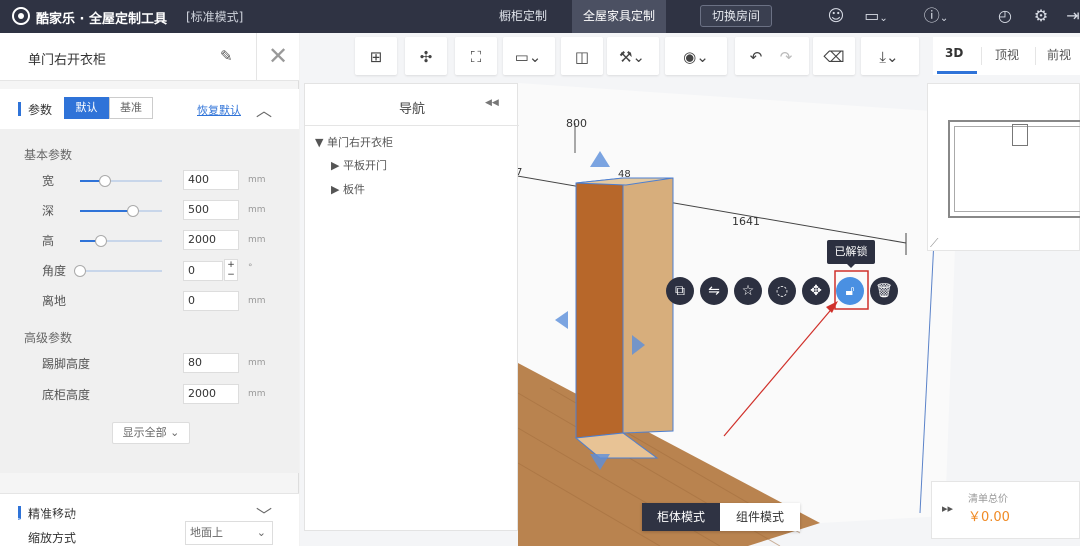 Image resolution: width=1080 pixels, height=546 pixels. I want to click on unlock-icon: 🔓︎, so click(850, 291).